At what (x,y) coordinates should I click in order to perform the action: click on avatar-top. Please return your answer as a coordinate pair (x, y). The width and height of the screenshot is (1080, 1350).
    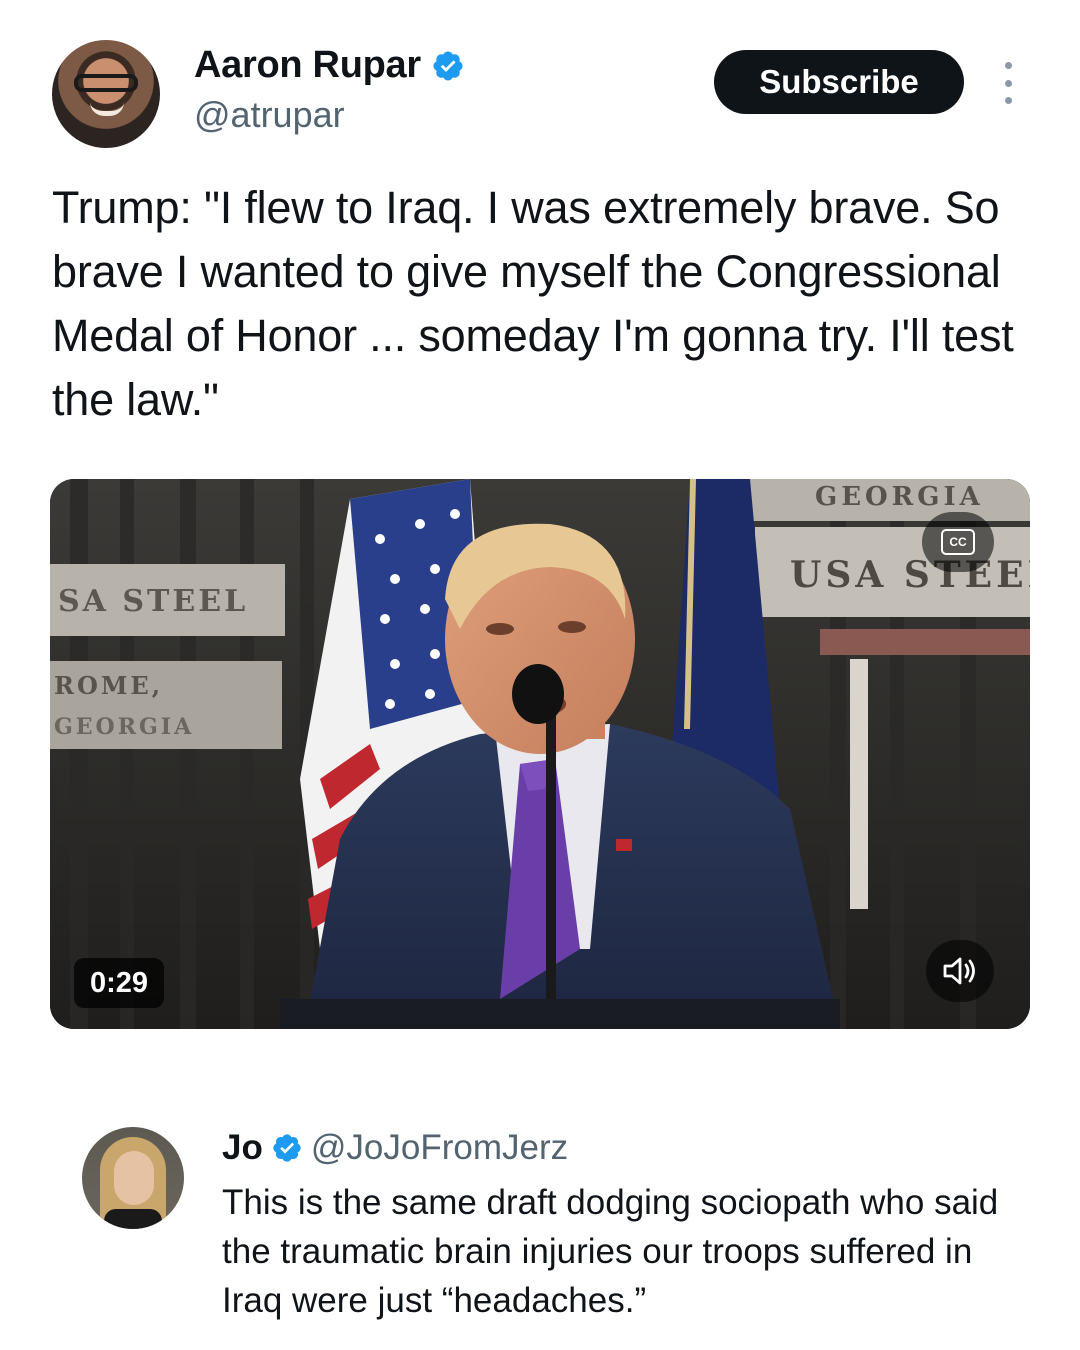
    Looking at the image, I should click on (133, 1219).